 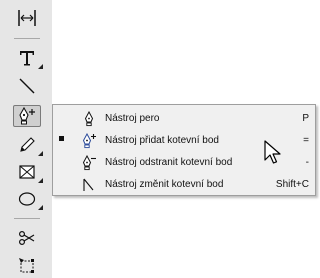 I want to click on mouse-pointer-icon, so click(x=272, y=152).